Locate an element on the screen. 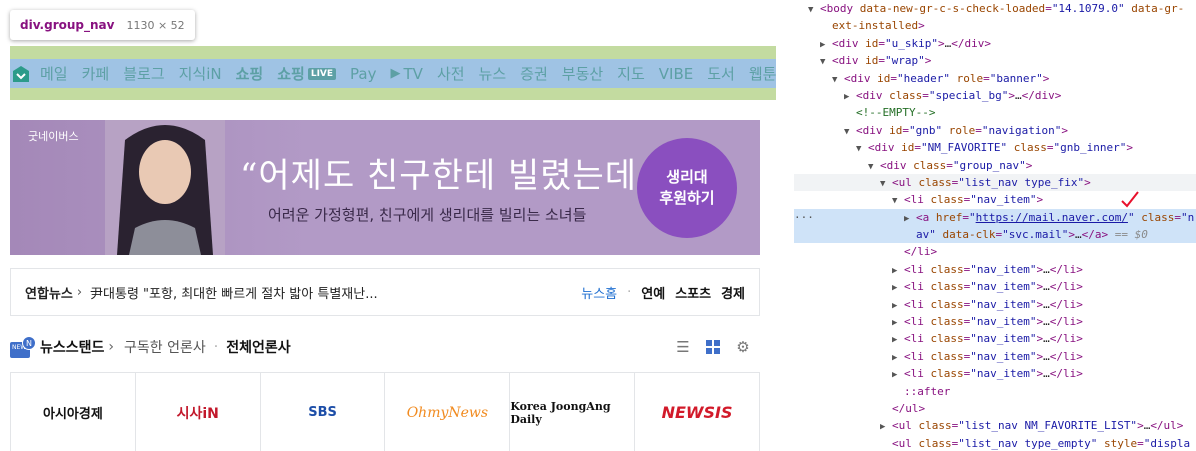 The height and width of the screenshot is (451, 1196). dom-token: <!--EMPTY--> is located at coordinates (896, 113).